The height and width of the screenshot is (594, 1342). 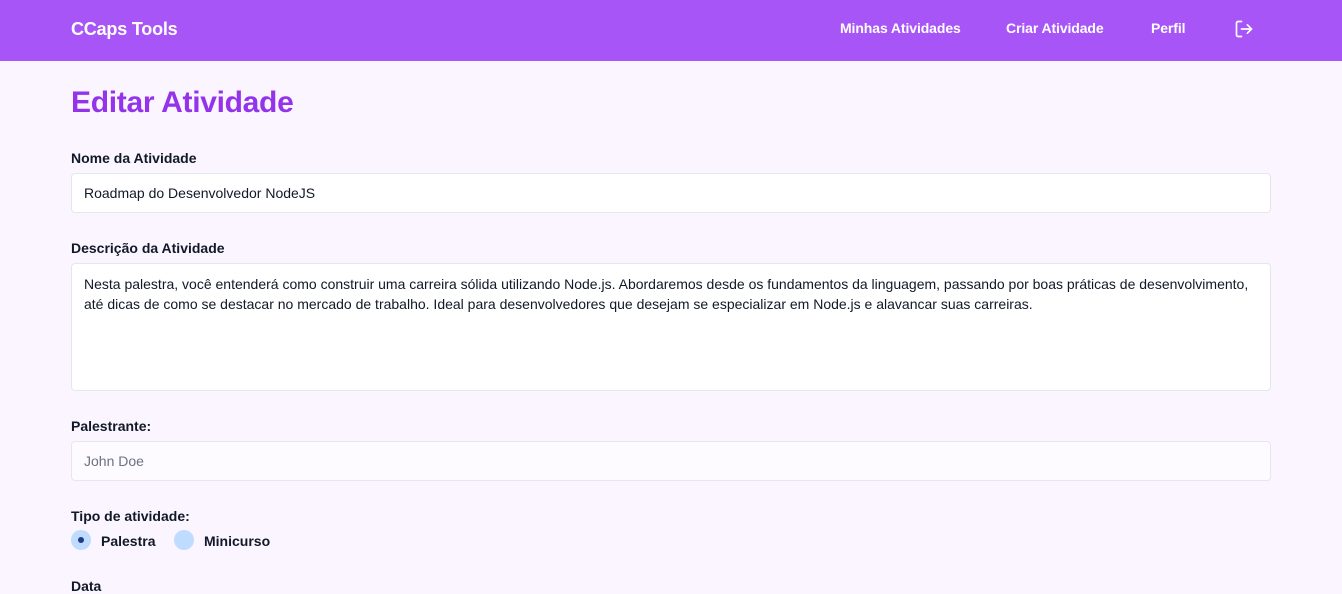 I want to click on radio-minicurso-label: Minicurso, so click(x=237, y=541).